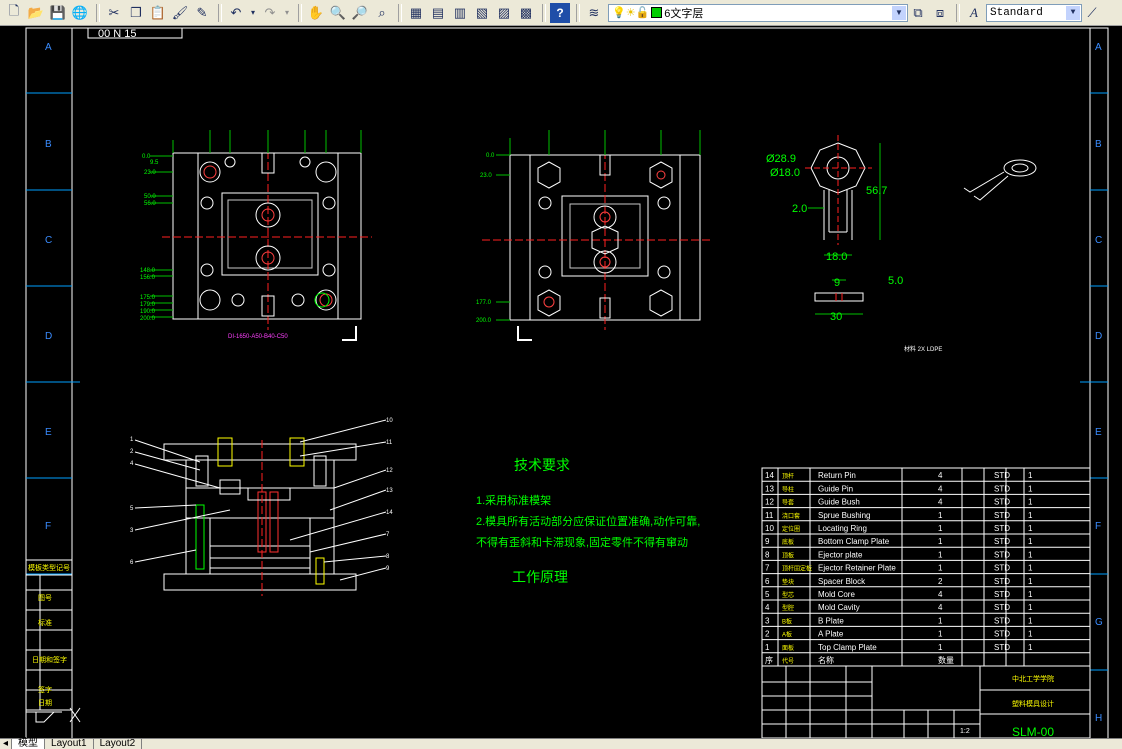  Describe the element at coordinates (788, 542) in the screenshot. I see `bom-cell-code: 底板` at that location.